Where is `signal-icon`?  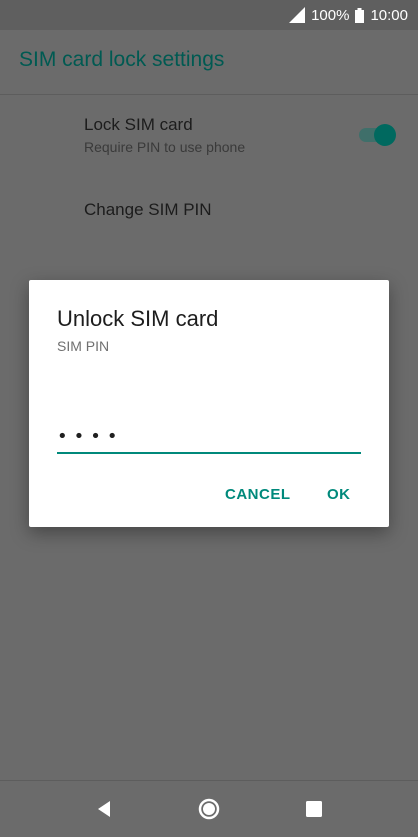
signal-icon is located at coordinates (297, 15).